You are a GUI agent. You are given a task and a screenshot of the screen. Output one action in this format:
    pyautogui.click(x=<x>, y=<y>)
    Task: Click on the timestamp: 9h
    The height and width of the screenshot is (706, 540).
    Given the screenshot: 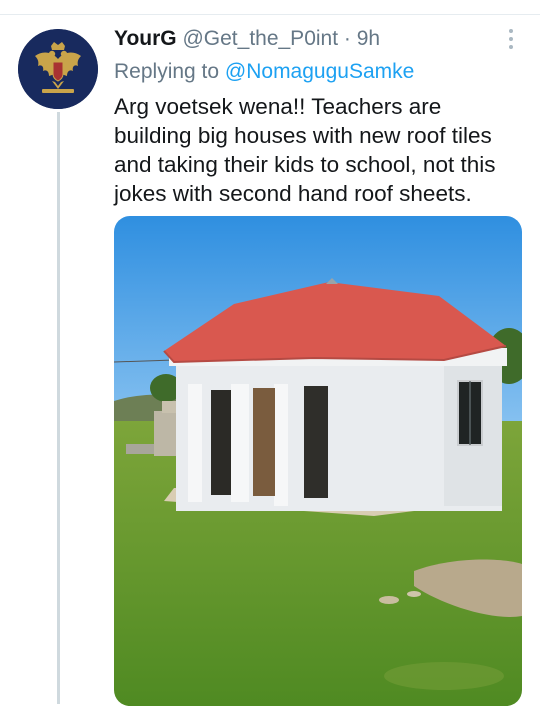 What is the action you would take?
    pyautogui.click(x=368, y=38)
    